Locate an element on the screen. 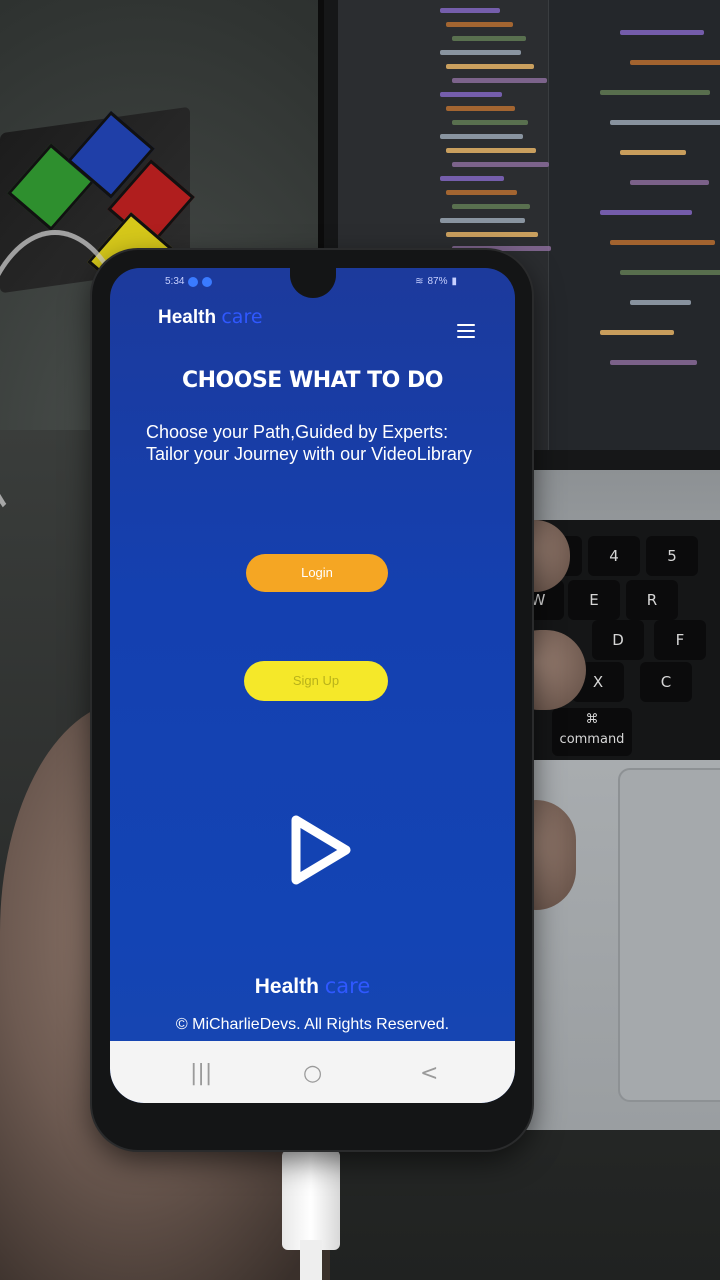 This screenshot has width=720, height=1280. status-left: 5:34 is located at coordinates (189, 281).